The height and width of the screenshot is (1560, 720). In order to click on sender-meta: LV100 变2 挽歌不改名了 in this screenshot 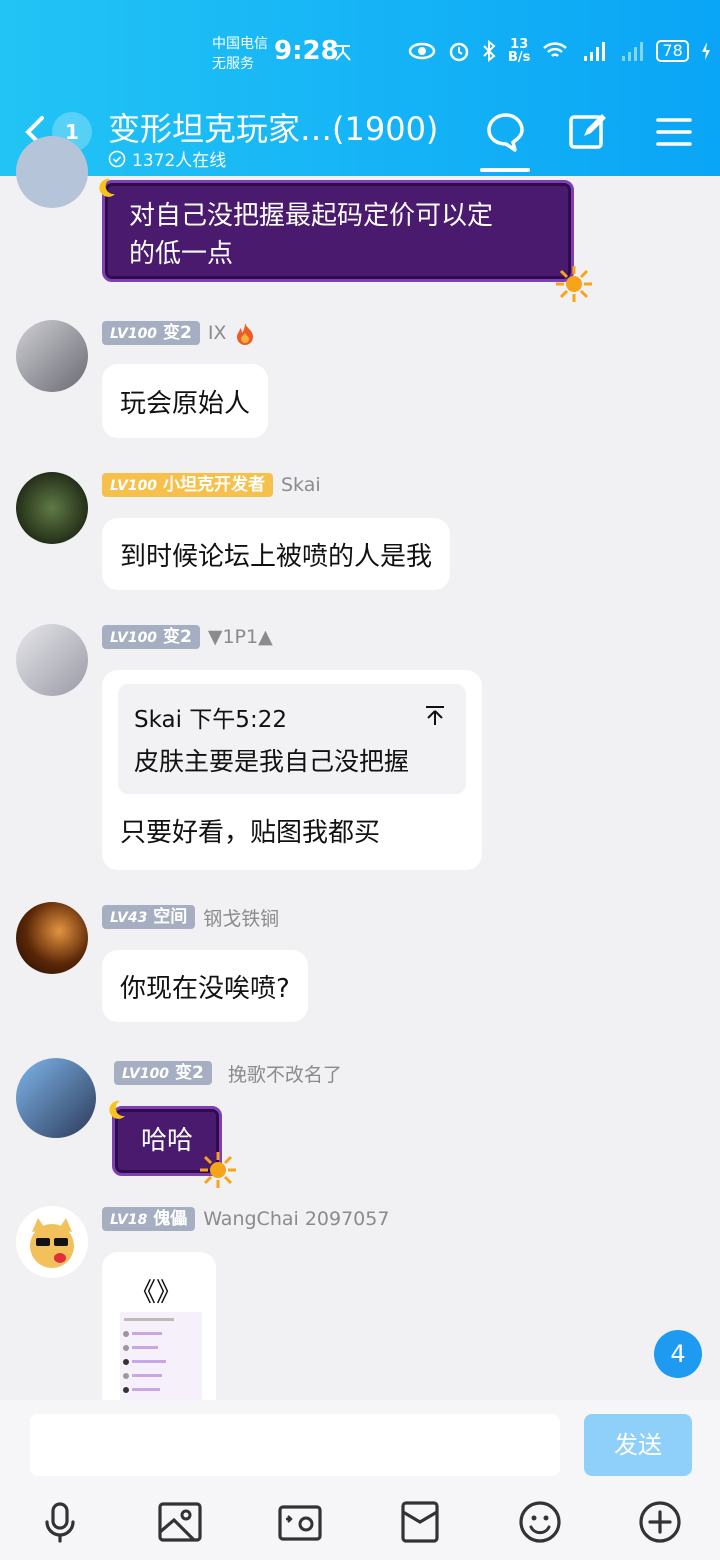, I will do `click(228, 1073)`.